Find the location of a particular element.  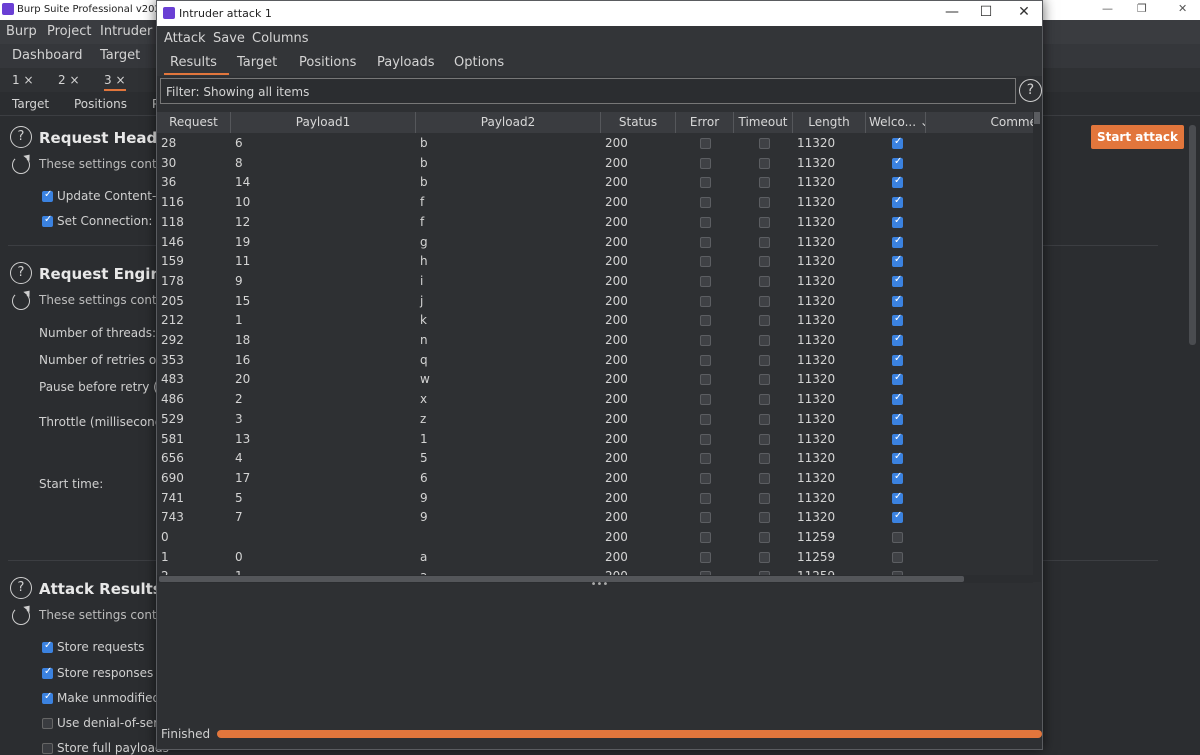

table-row: 159 11 h 200 11320 is located at coordinates (597, 261).